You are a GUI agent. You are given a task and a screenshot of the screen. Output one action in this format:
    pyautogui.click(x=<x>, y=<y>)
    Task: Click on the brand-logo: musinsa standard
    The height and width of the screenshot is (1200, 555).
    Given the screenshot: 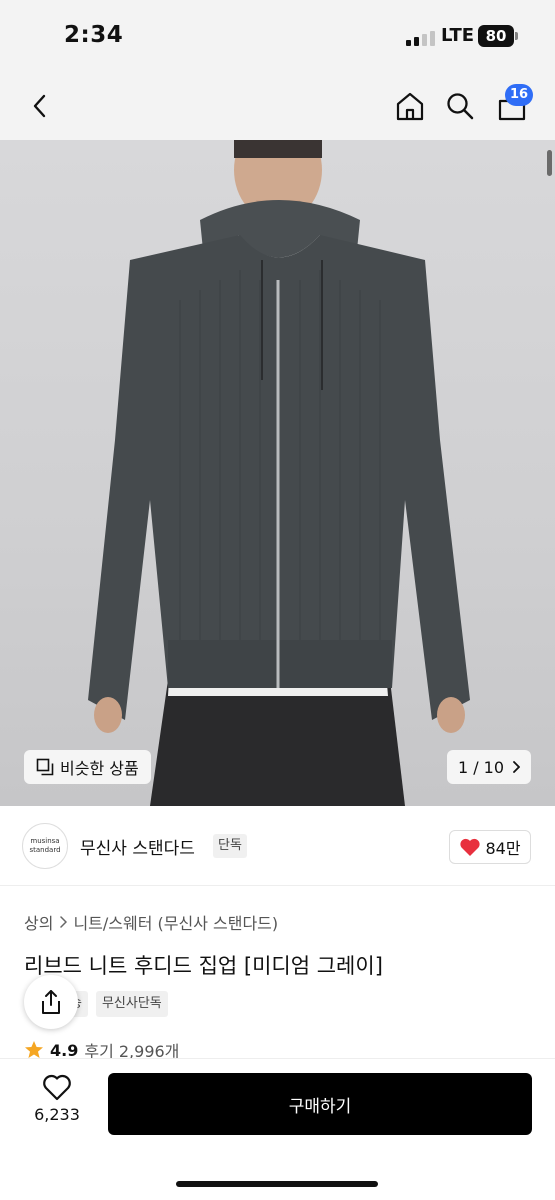 What is the action you would take?
    pyautogui.click(x=45, y=846)
    